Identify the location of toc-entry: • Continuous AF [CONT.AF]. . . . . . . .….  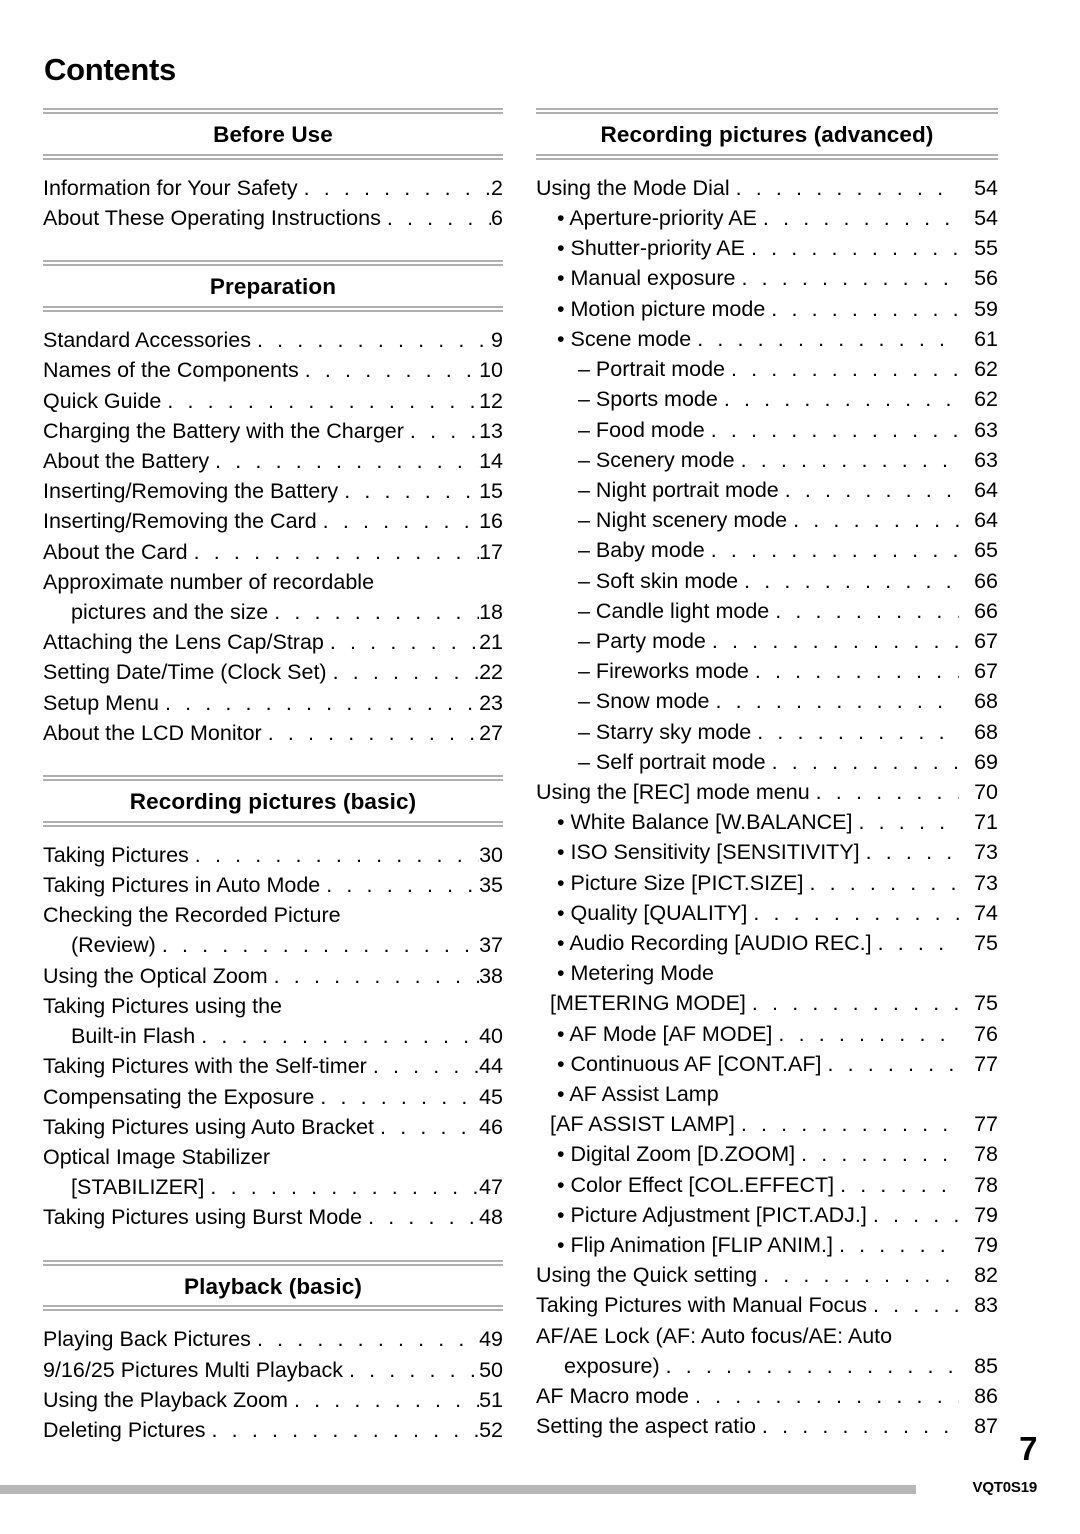
(767, 1064).